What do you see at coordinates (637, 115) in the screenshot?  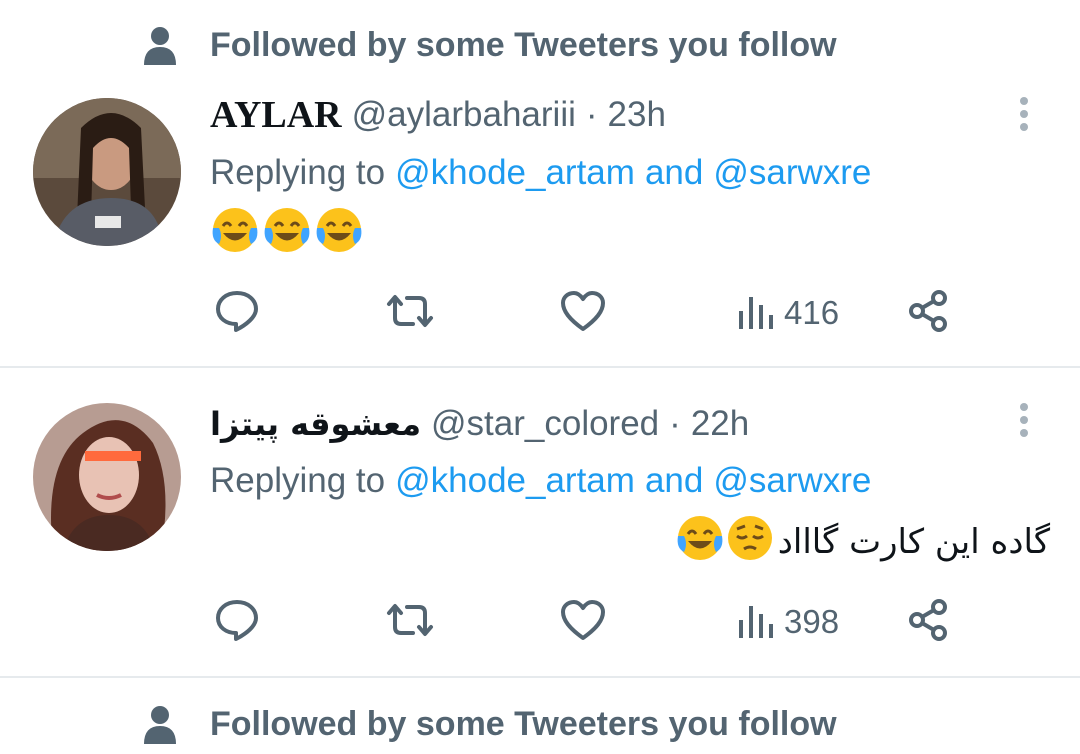 I see `timestamp: 23h` at bounding box center [637, 115].